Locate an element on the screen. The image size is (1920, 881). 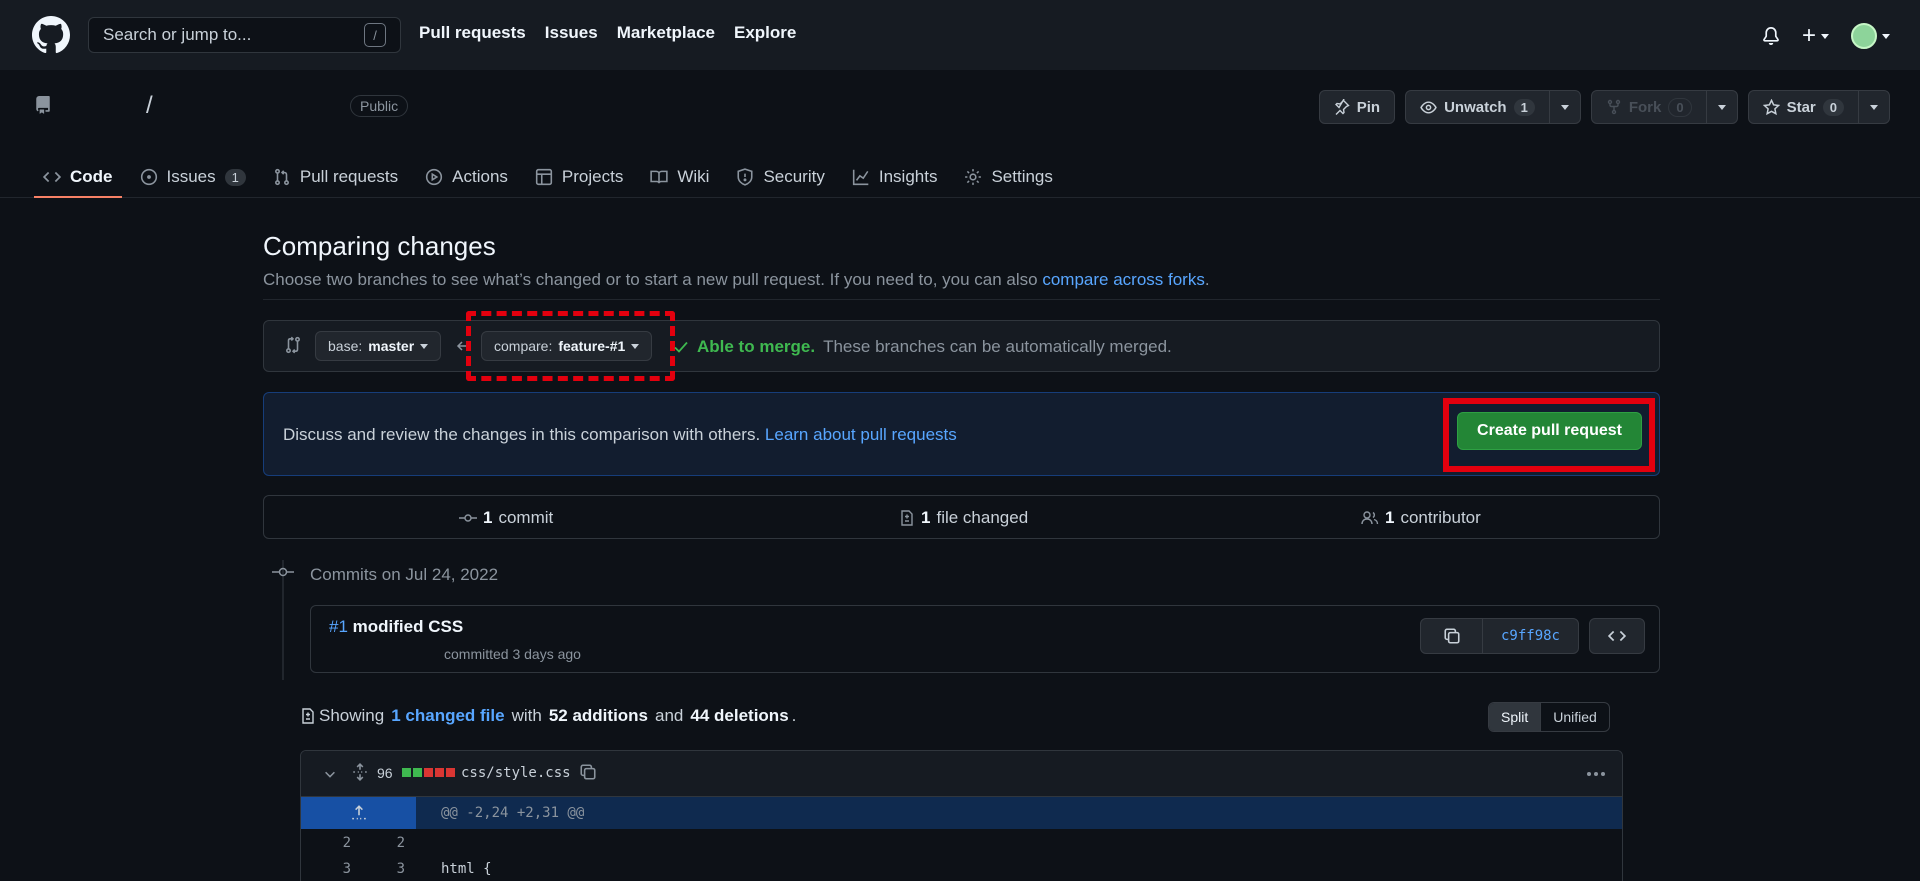
repo-icon is located at coordinates (43, 105).